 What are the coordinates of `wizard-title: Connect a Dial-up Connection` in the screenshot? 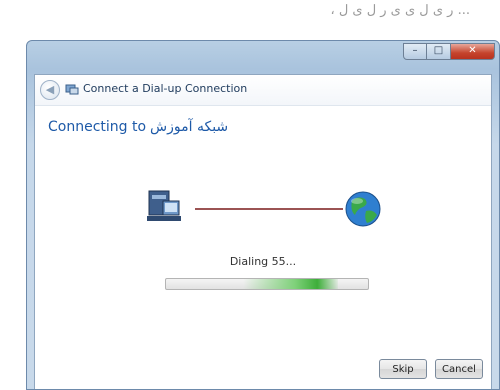 It's located at (165, 88).